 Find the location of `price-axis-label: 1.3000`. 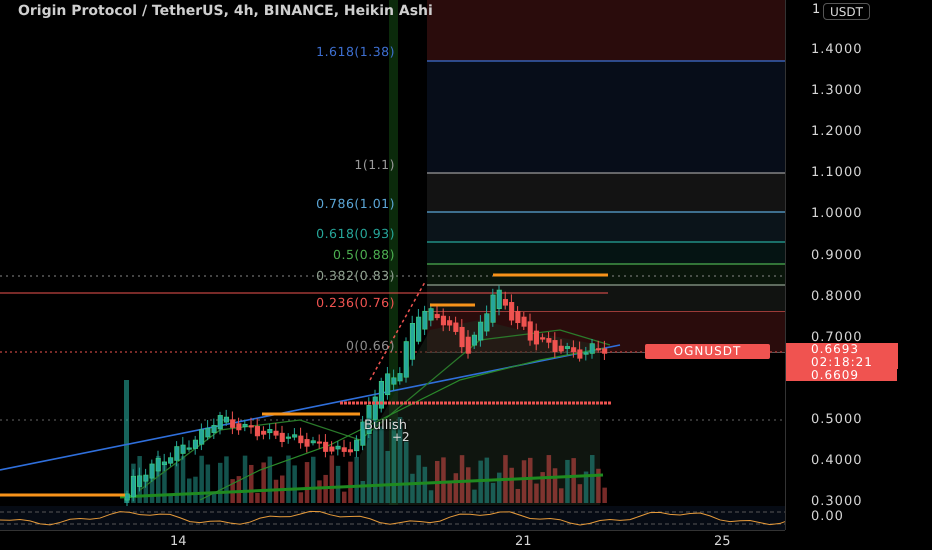

price-axis-label: 1.3000 is located at coordinates (836, 90).